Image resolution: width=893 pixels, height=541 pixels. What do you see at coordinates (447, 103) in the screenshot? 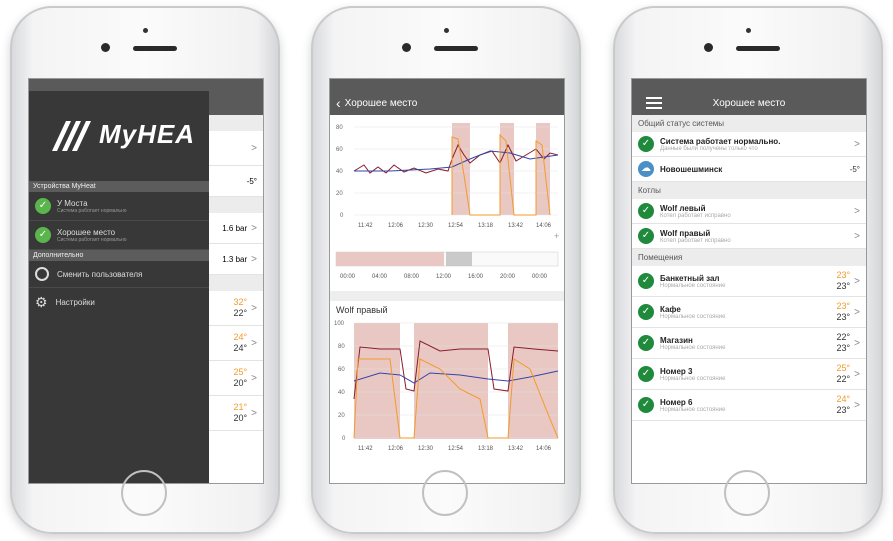
I see `navbar: ‹ Хорошее место` at bounding box center [447, 103].